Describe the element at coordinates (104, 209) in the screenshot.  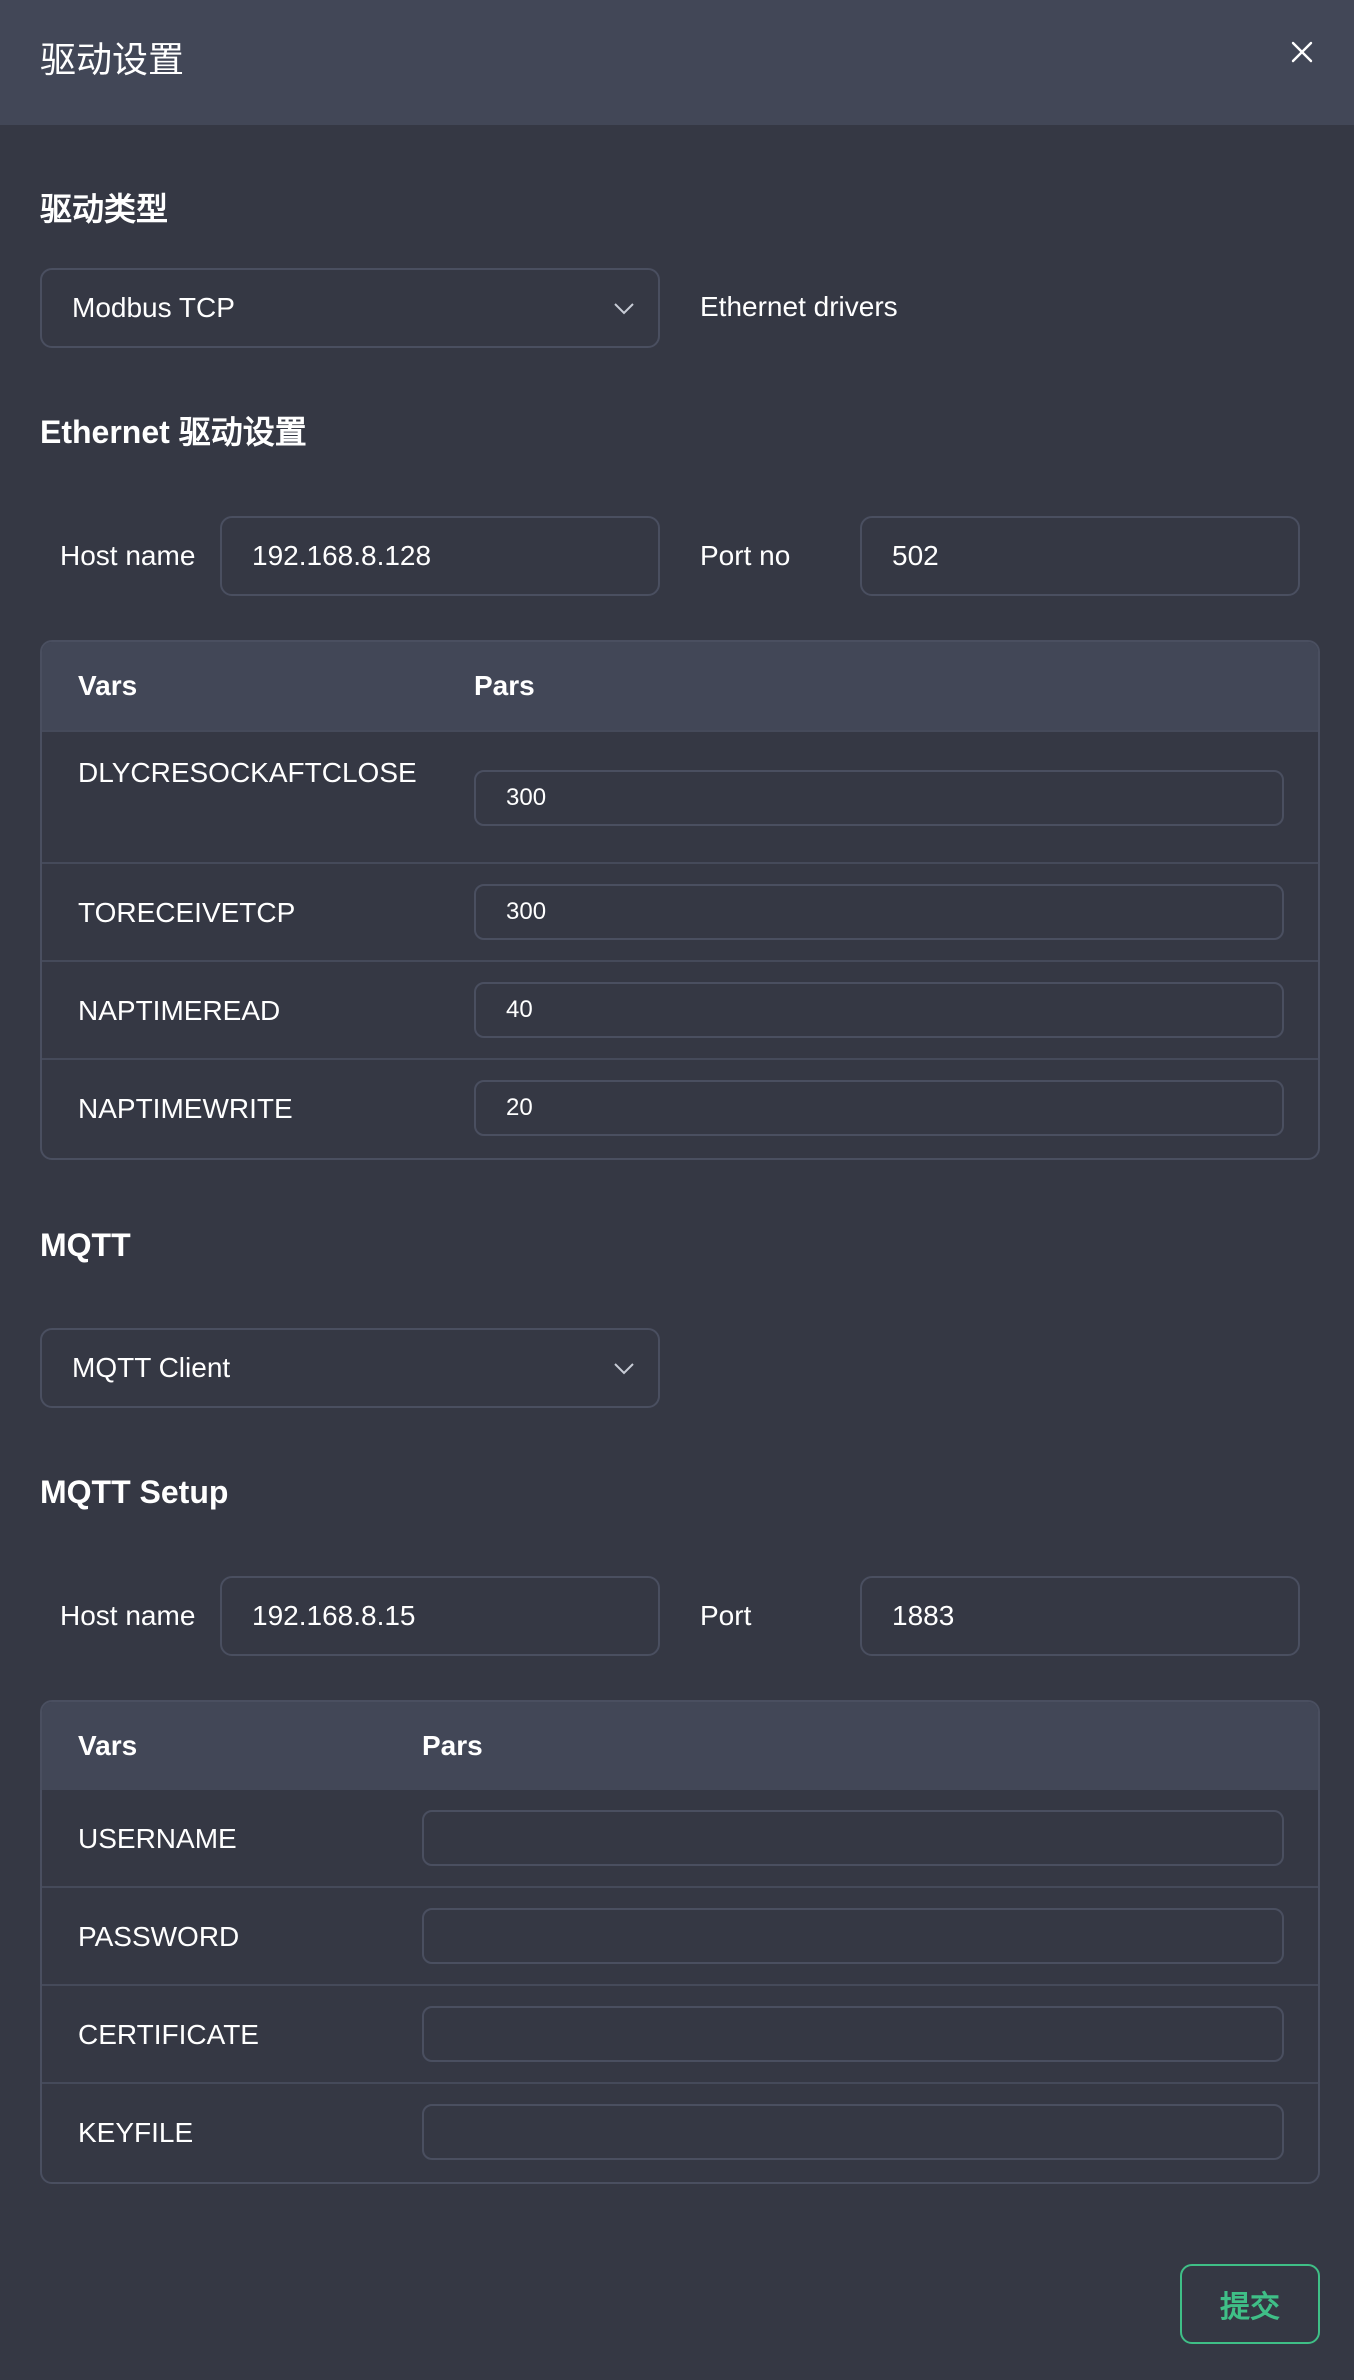
I see `driver-type-title: 驱动类型` at that location.